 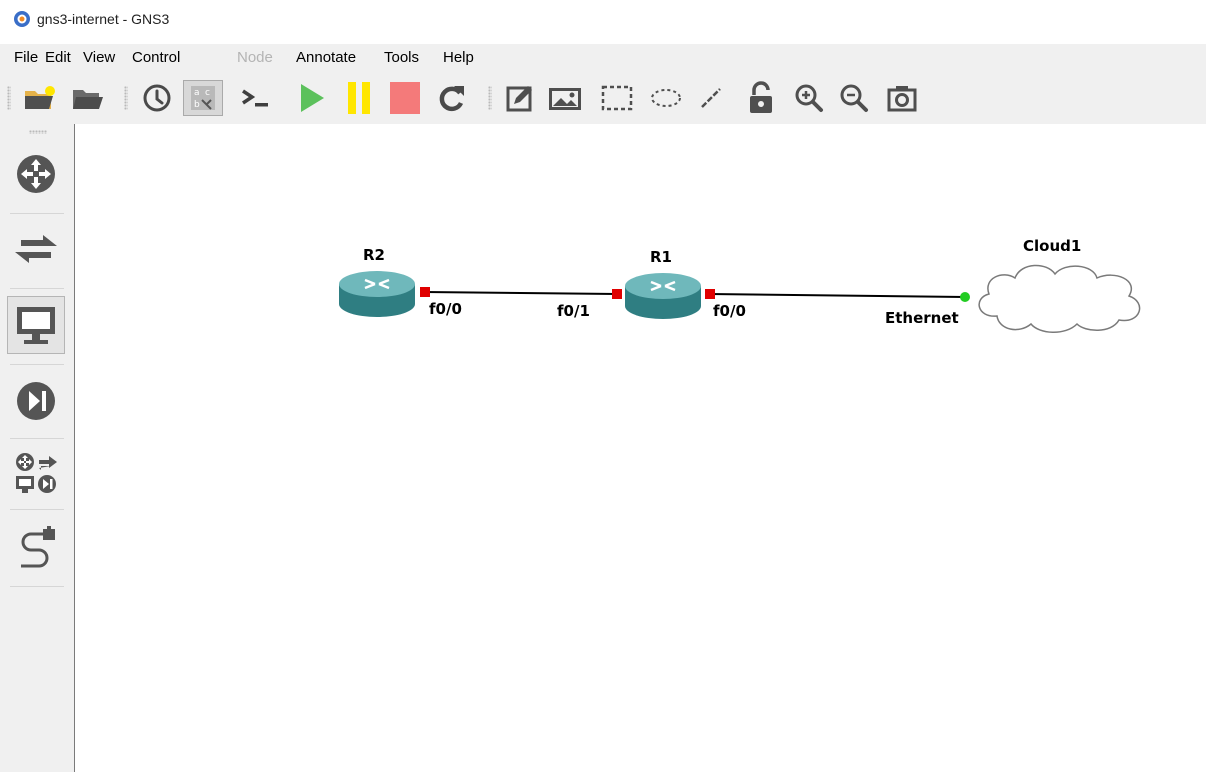 What do you see at coordinates (922, 318) in the screenshot?
I see `port-label-cloud-ethernet: Ethernet` at bounding box center [922, 318].